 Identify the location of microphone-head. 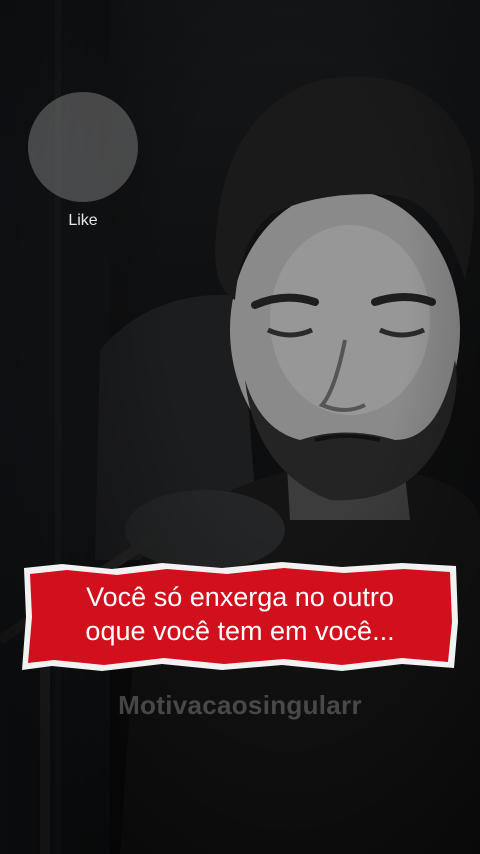
(205, 530).